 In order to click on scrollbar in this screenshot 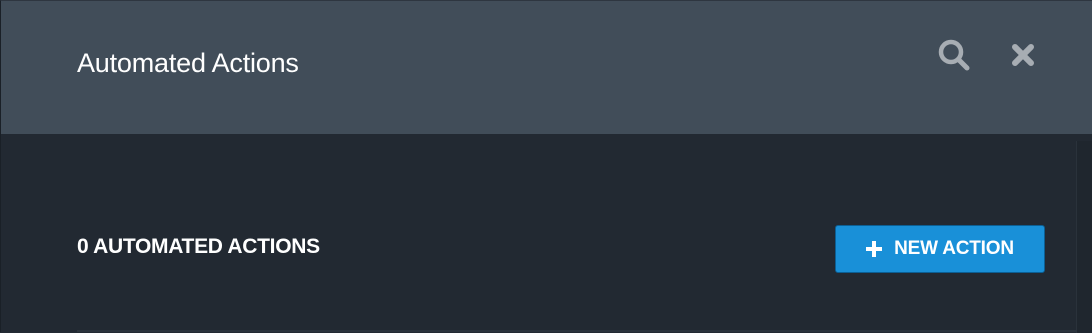, I will do `click(1084, 237)`.